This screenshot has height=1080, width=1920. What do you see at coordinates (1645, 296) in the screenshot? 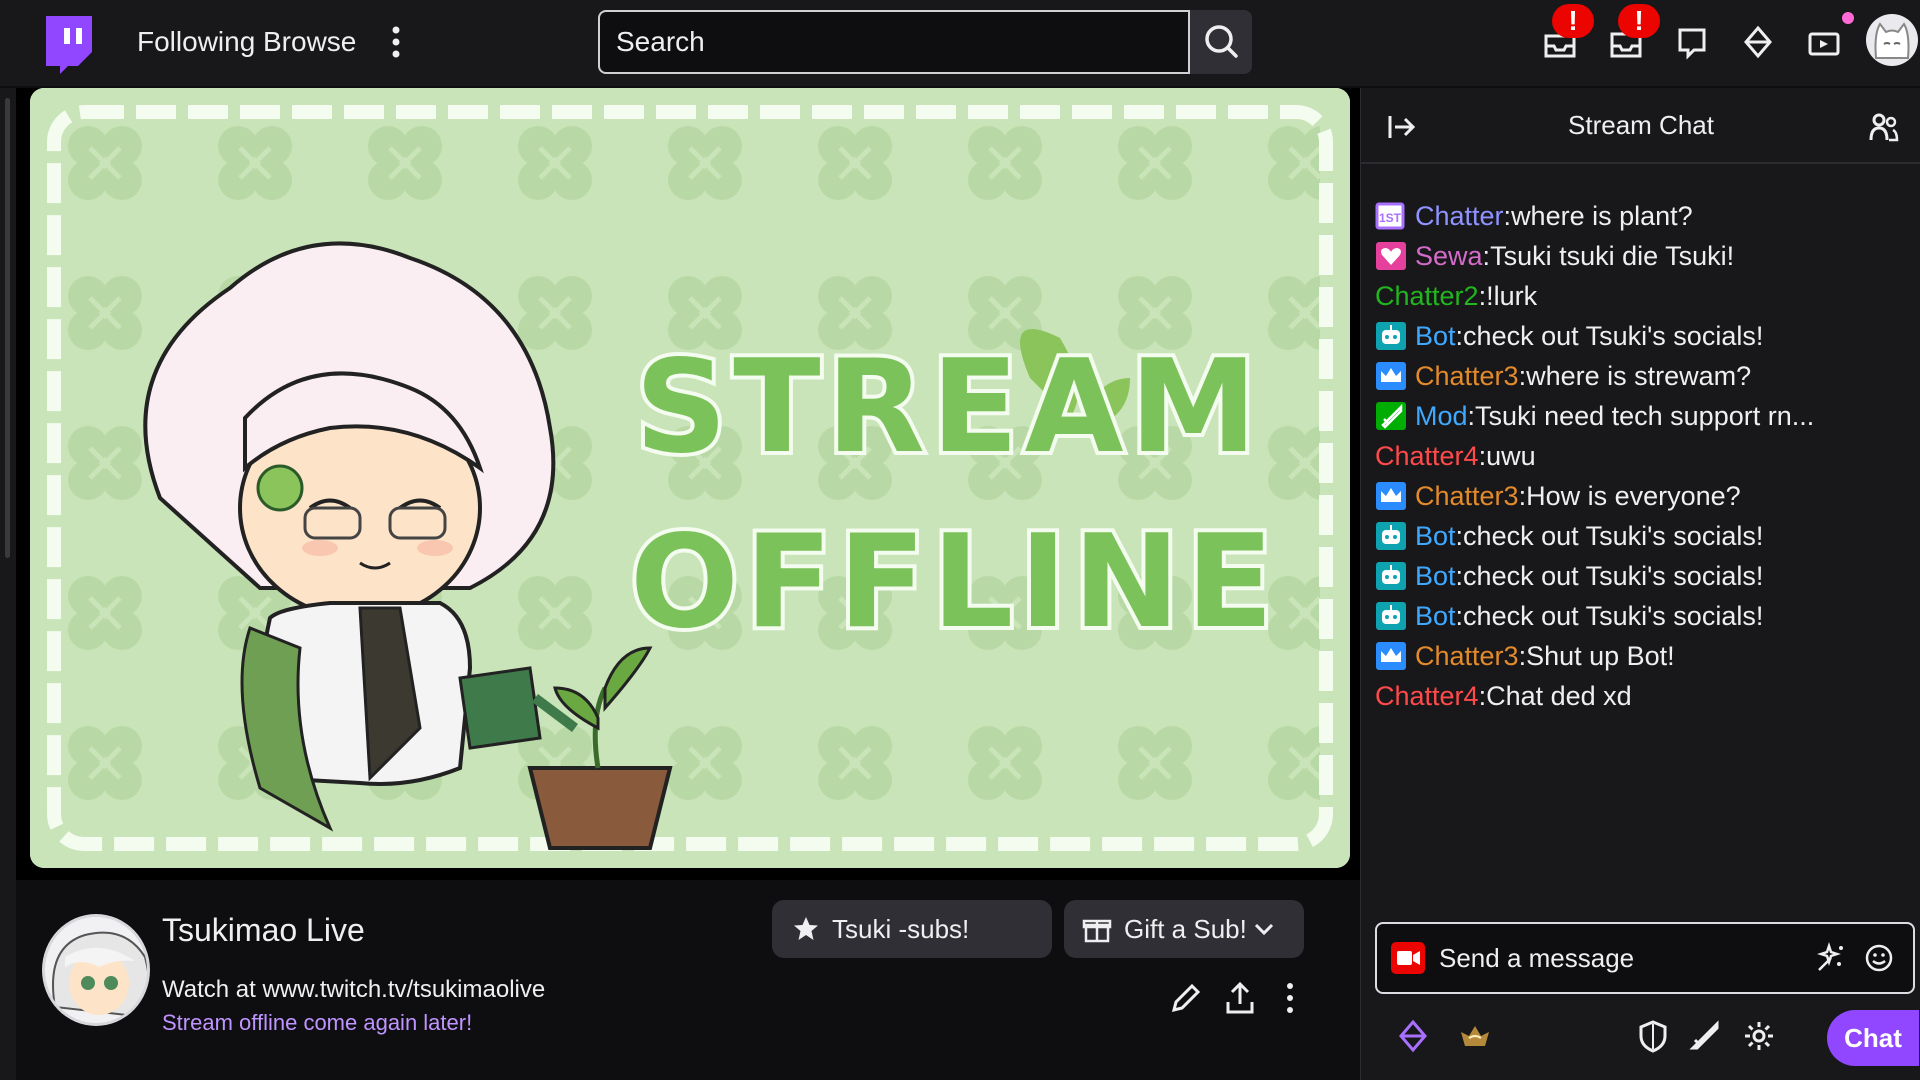
I see `chat-message: Chatter2: !lurk` at bounding box center [1645, 296].